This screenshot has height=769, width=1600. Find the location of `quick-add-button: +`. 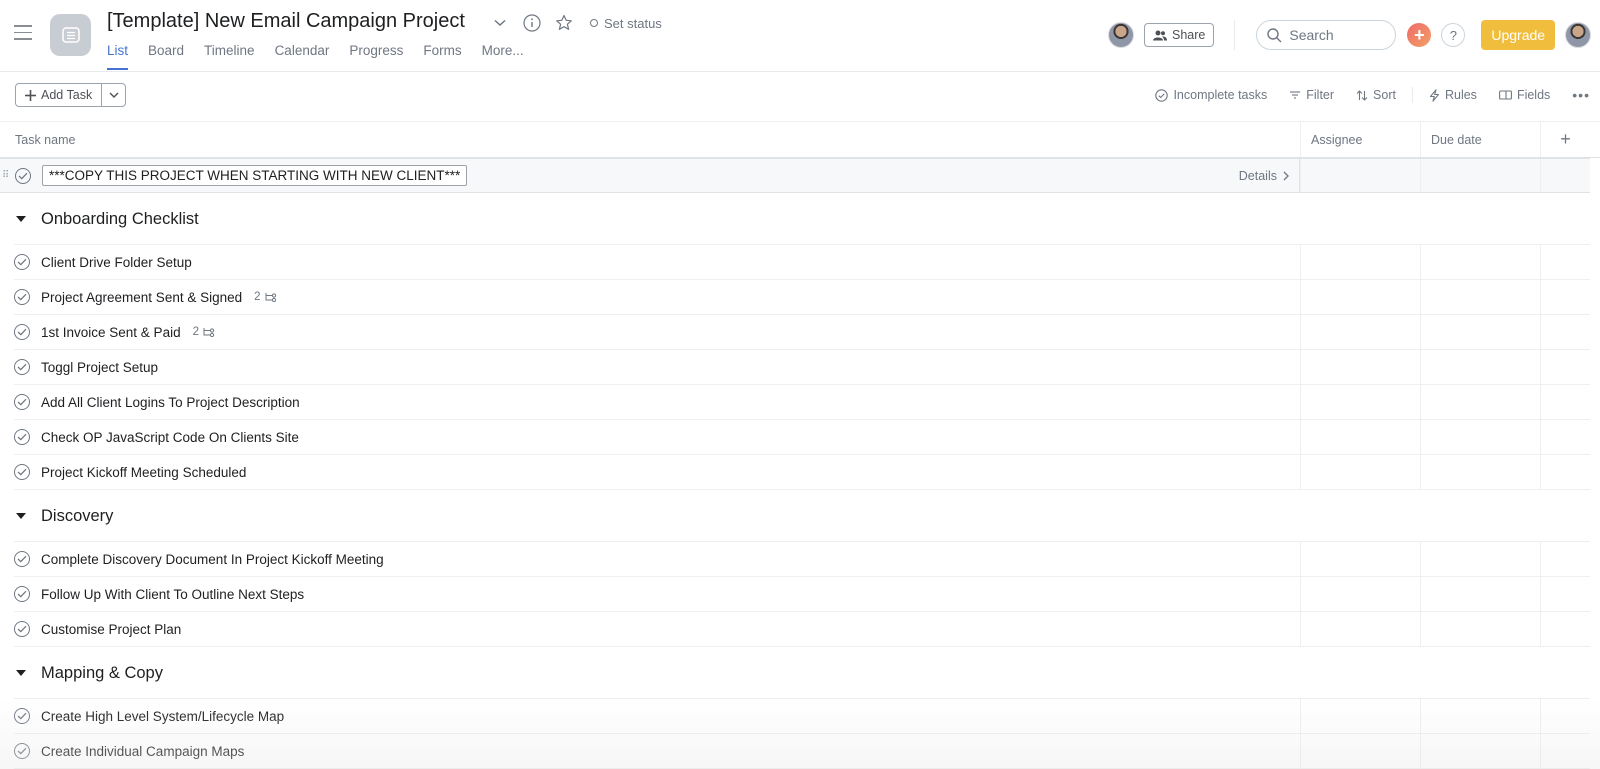

quick-add-button: + is located at coordinates (1419, 35).